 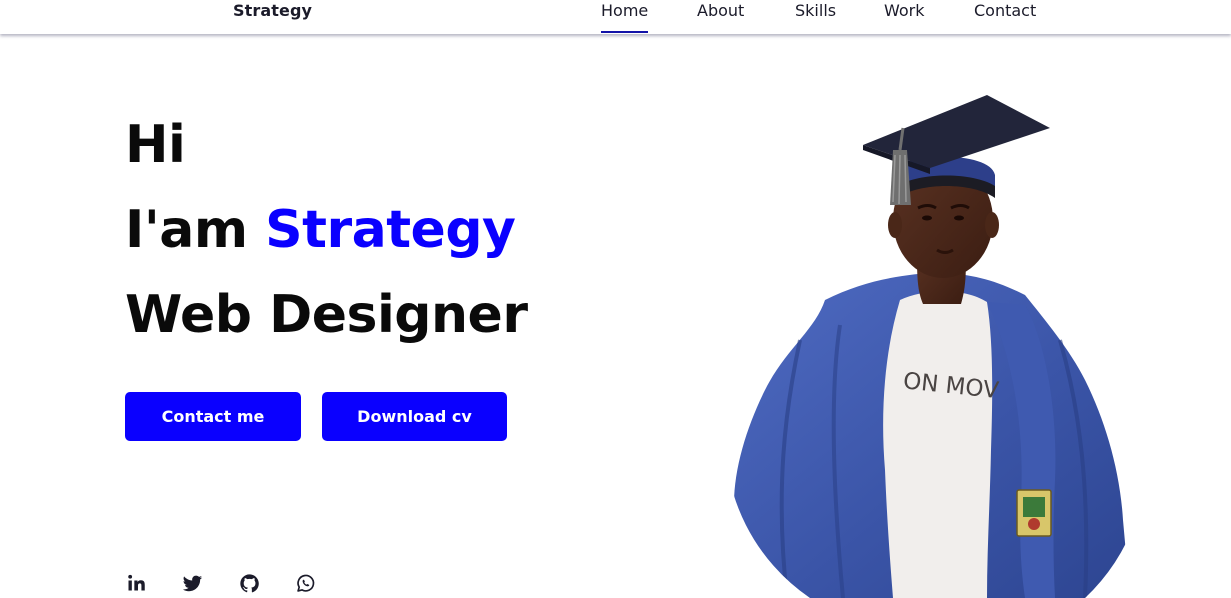 I want to click on main-nav: Home About Skills Work Contact, so click(x=615, y=17).